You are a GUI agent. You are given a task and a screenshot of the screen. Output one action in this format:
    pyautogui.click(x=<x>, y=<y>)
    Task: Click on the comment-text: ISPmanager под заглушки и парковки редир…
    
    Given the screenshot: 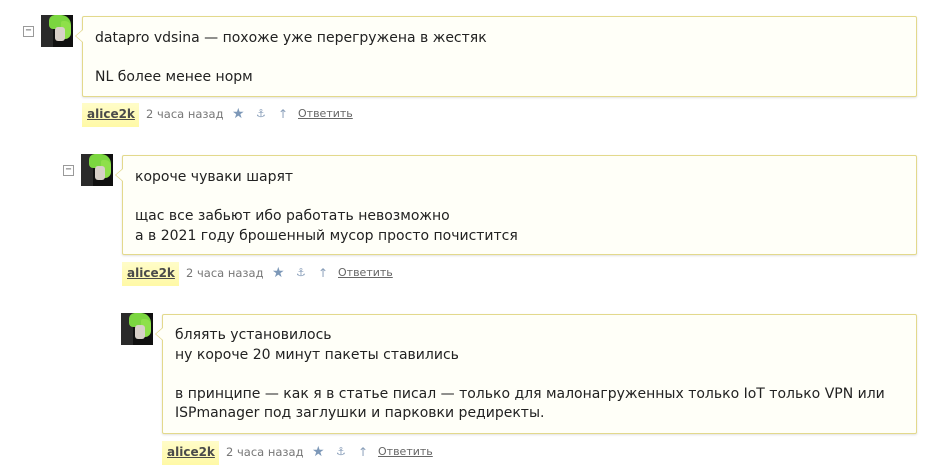 What is the action you would take?
    pyautogui.click(x=360, y=413)
    